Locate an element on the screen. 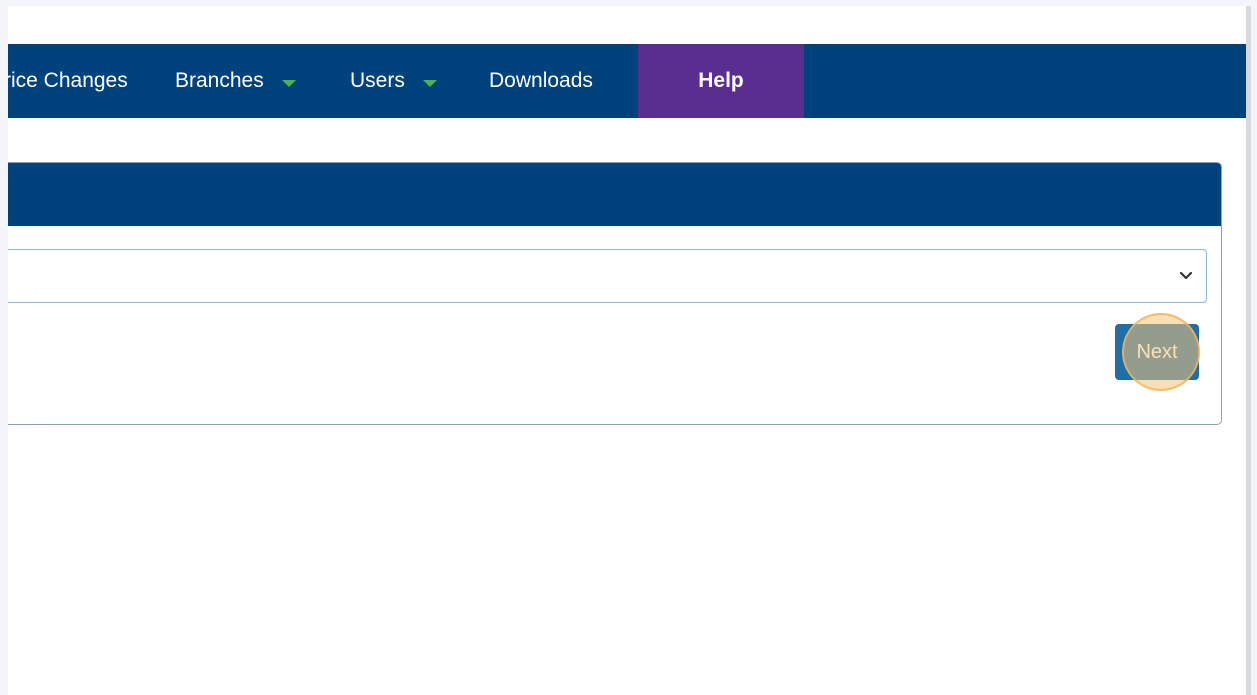  nav-item-users: Users is located at coordinates (393, 81).